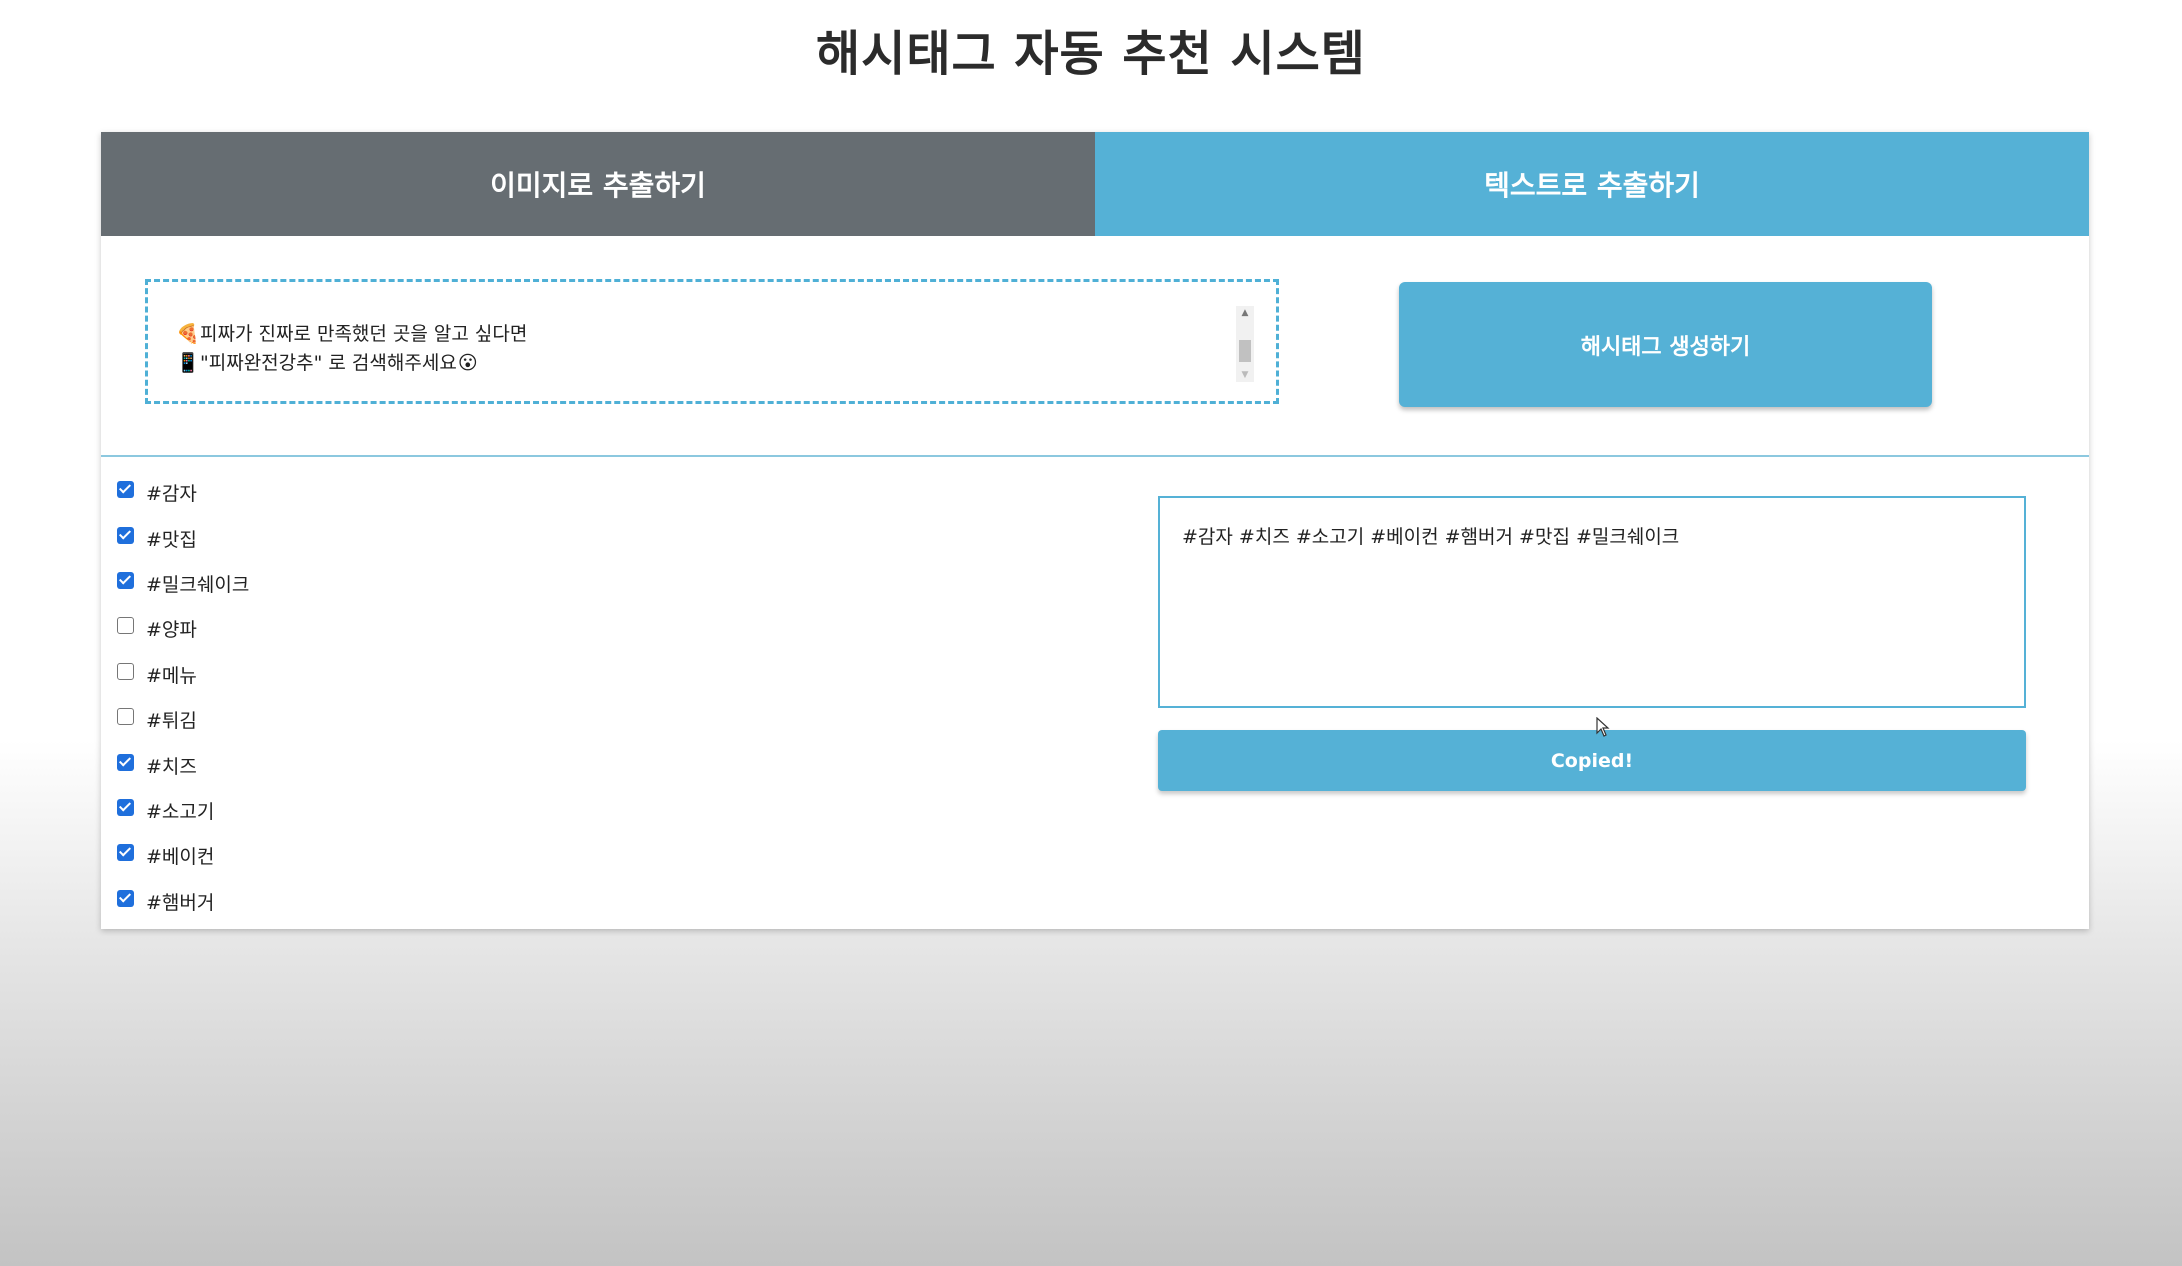 Image resolution: width=2182 pixels, height=1266 pixels. I want to click on tag-item: #튀김, so click(183, 719).